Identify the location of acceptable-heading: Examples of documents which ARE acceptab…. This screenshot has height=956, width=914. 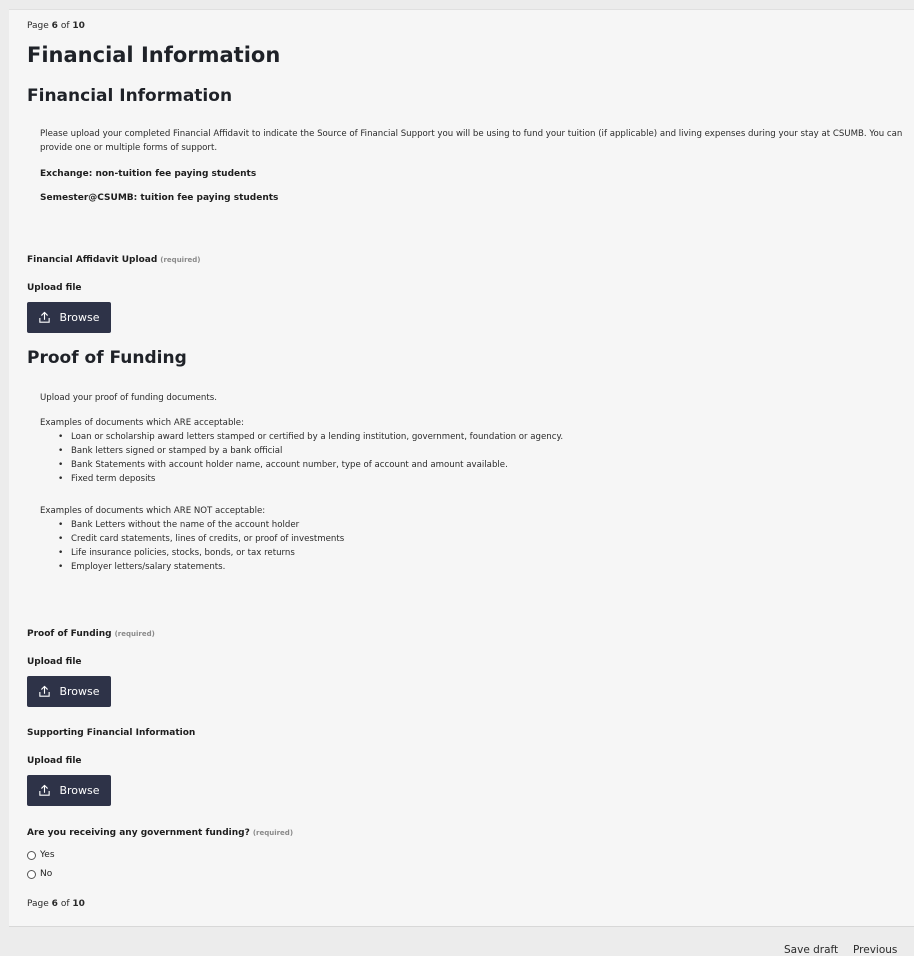
(142, 423).